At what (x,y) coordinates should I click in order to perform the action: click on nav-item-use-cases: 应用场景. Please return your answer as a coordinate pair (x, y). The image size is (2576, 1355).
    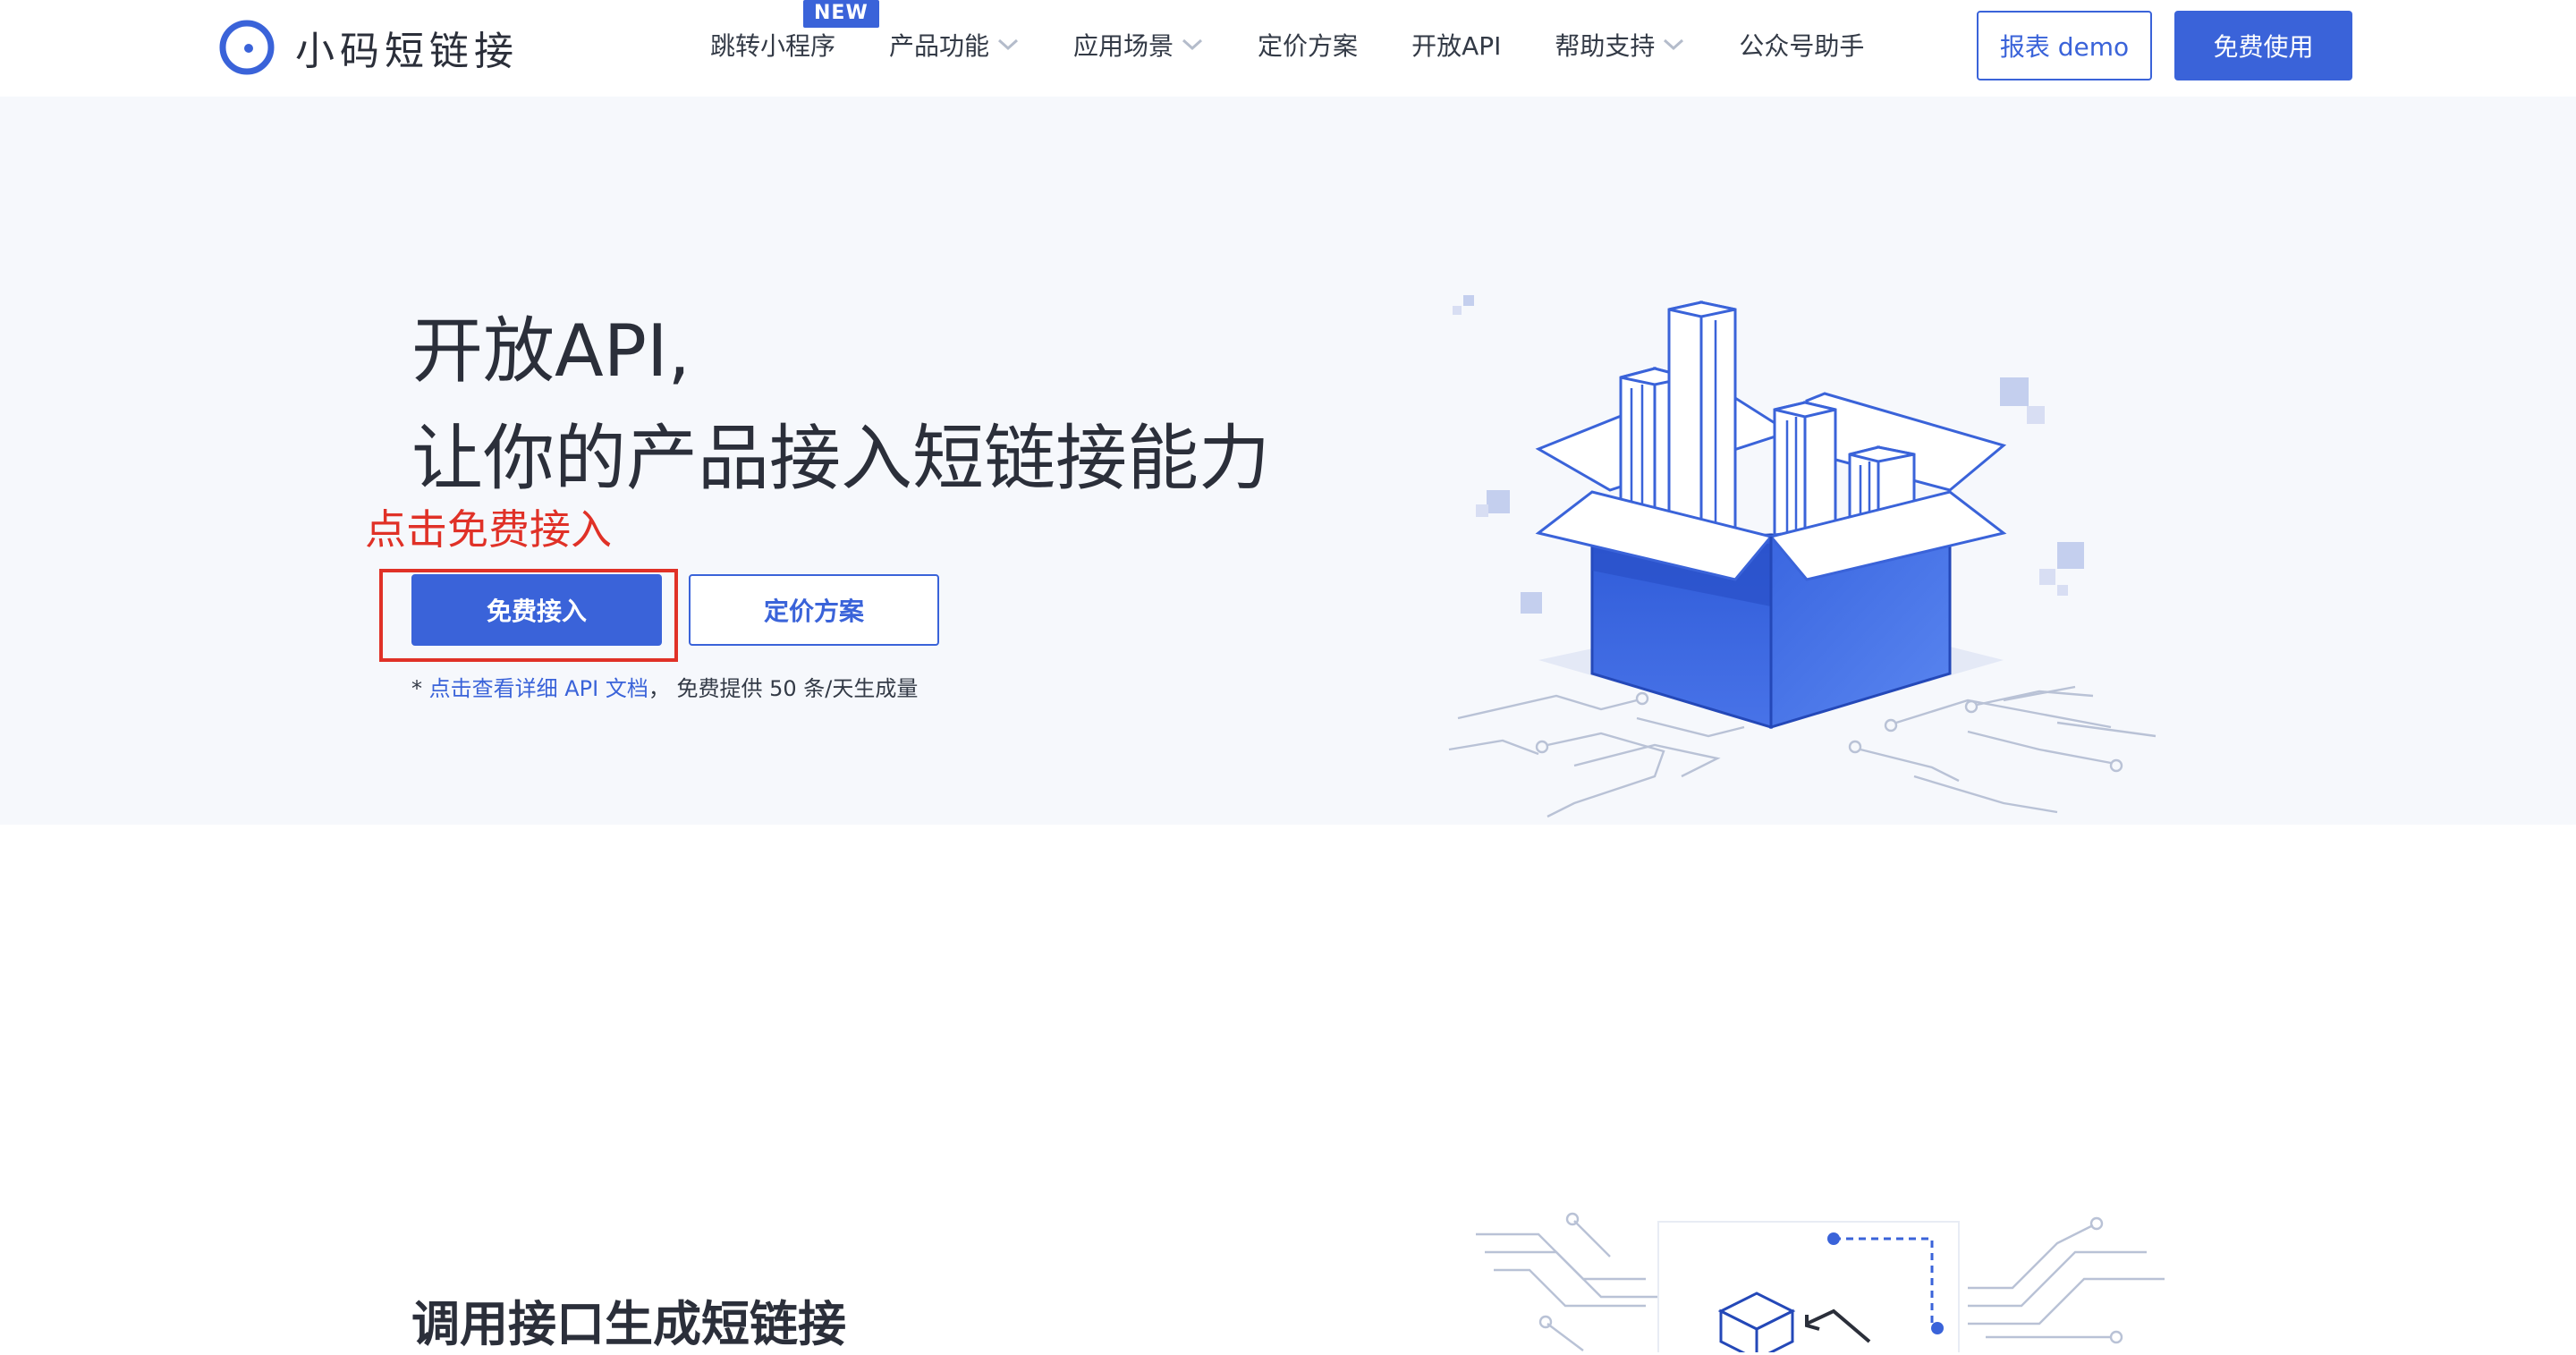
    Looking at the image, I should click on (1138, 45).